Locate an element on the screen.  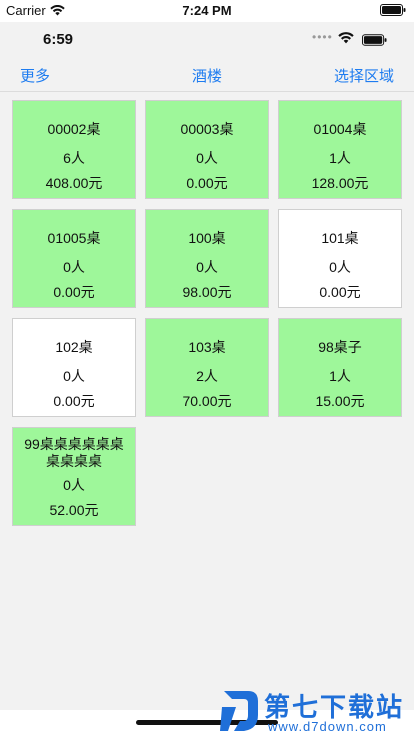
table-name: 00003桌 is located at coordinates (207, 129).